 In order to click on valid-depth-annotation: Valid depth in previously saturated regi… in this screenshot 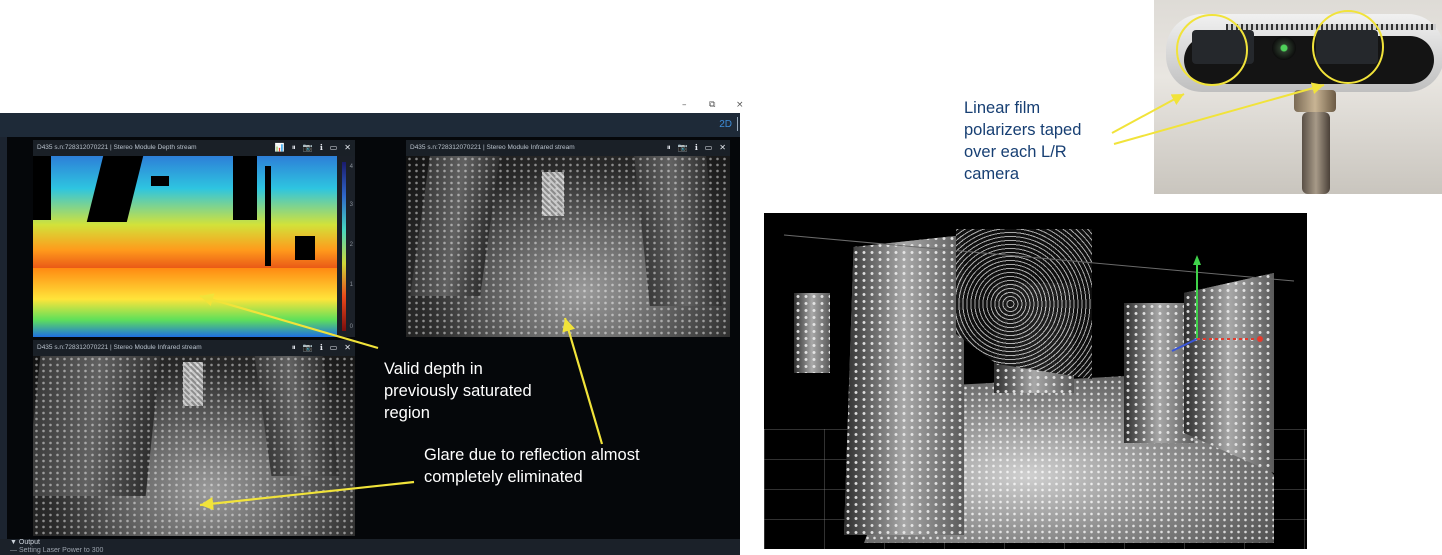, I will do `click(458, 391)`.